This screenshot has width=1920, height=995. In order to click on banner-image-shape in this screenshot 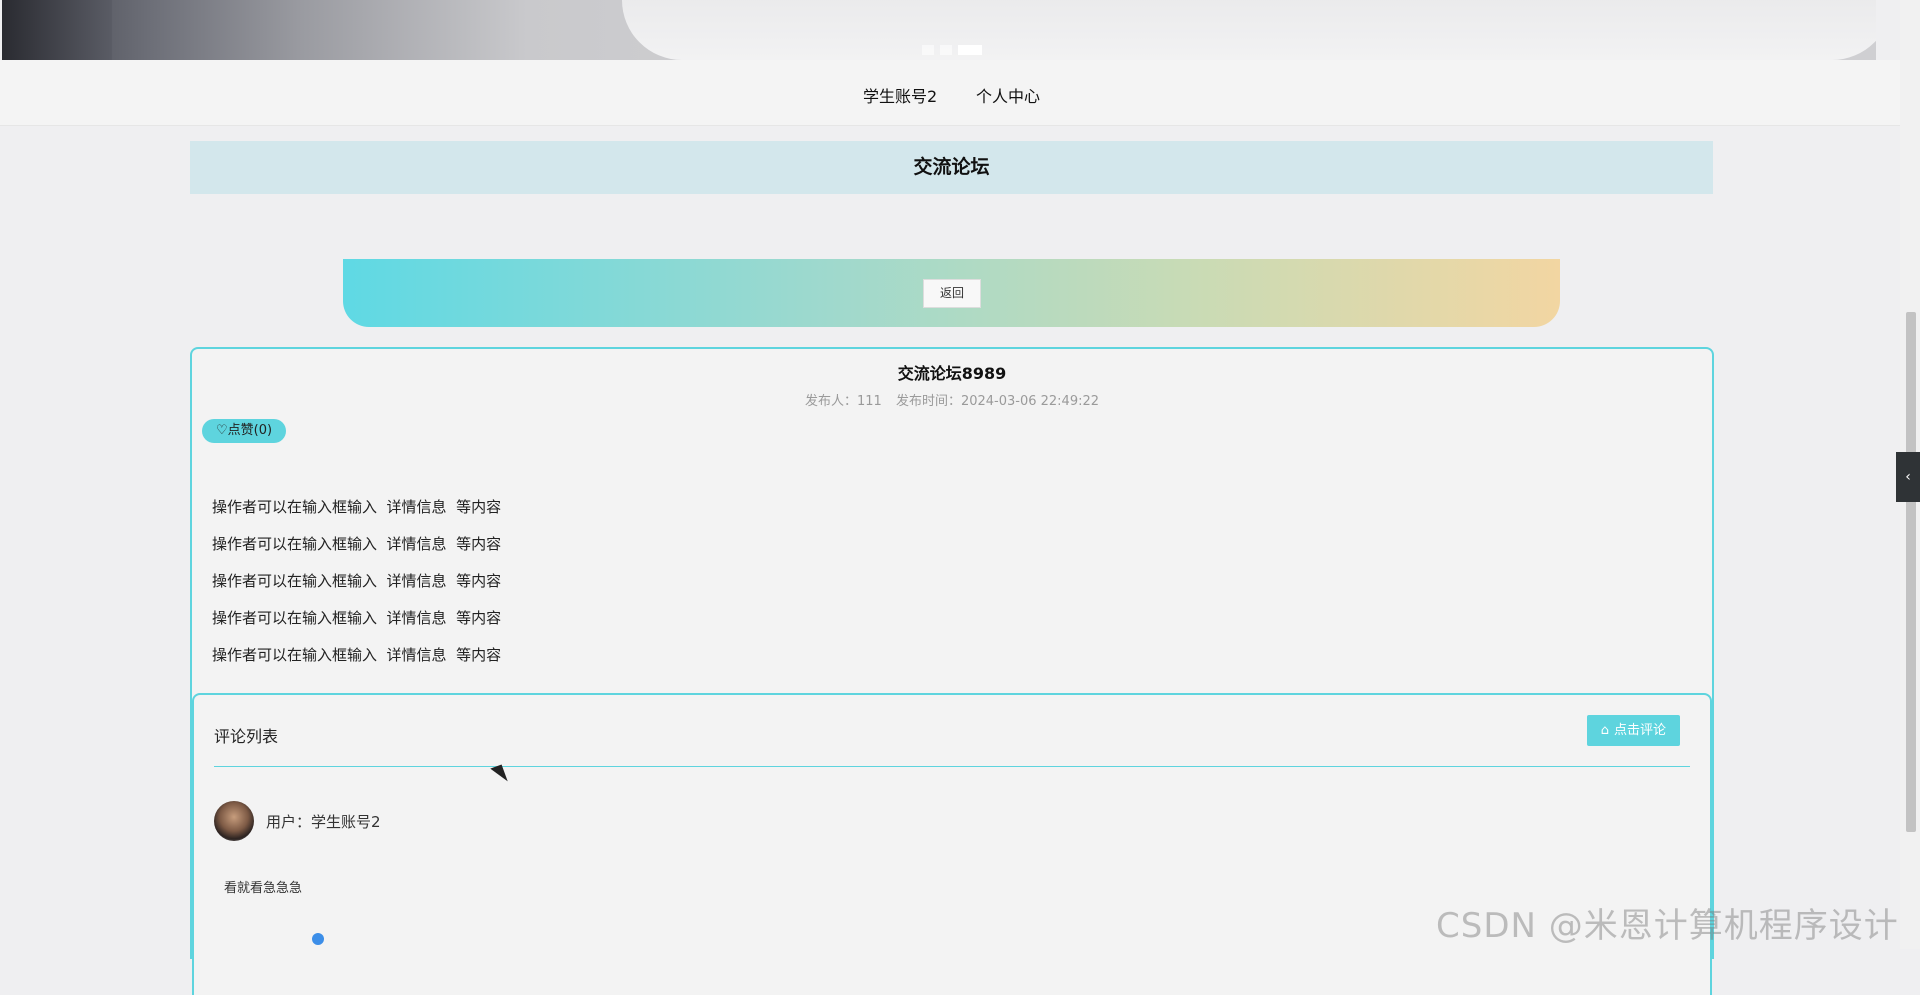, I will do `click(1249, 30)`.